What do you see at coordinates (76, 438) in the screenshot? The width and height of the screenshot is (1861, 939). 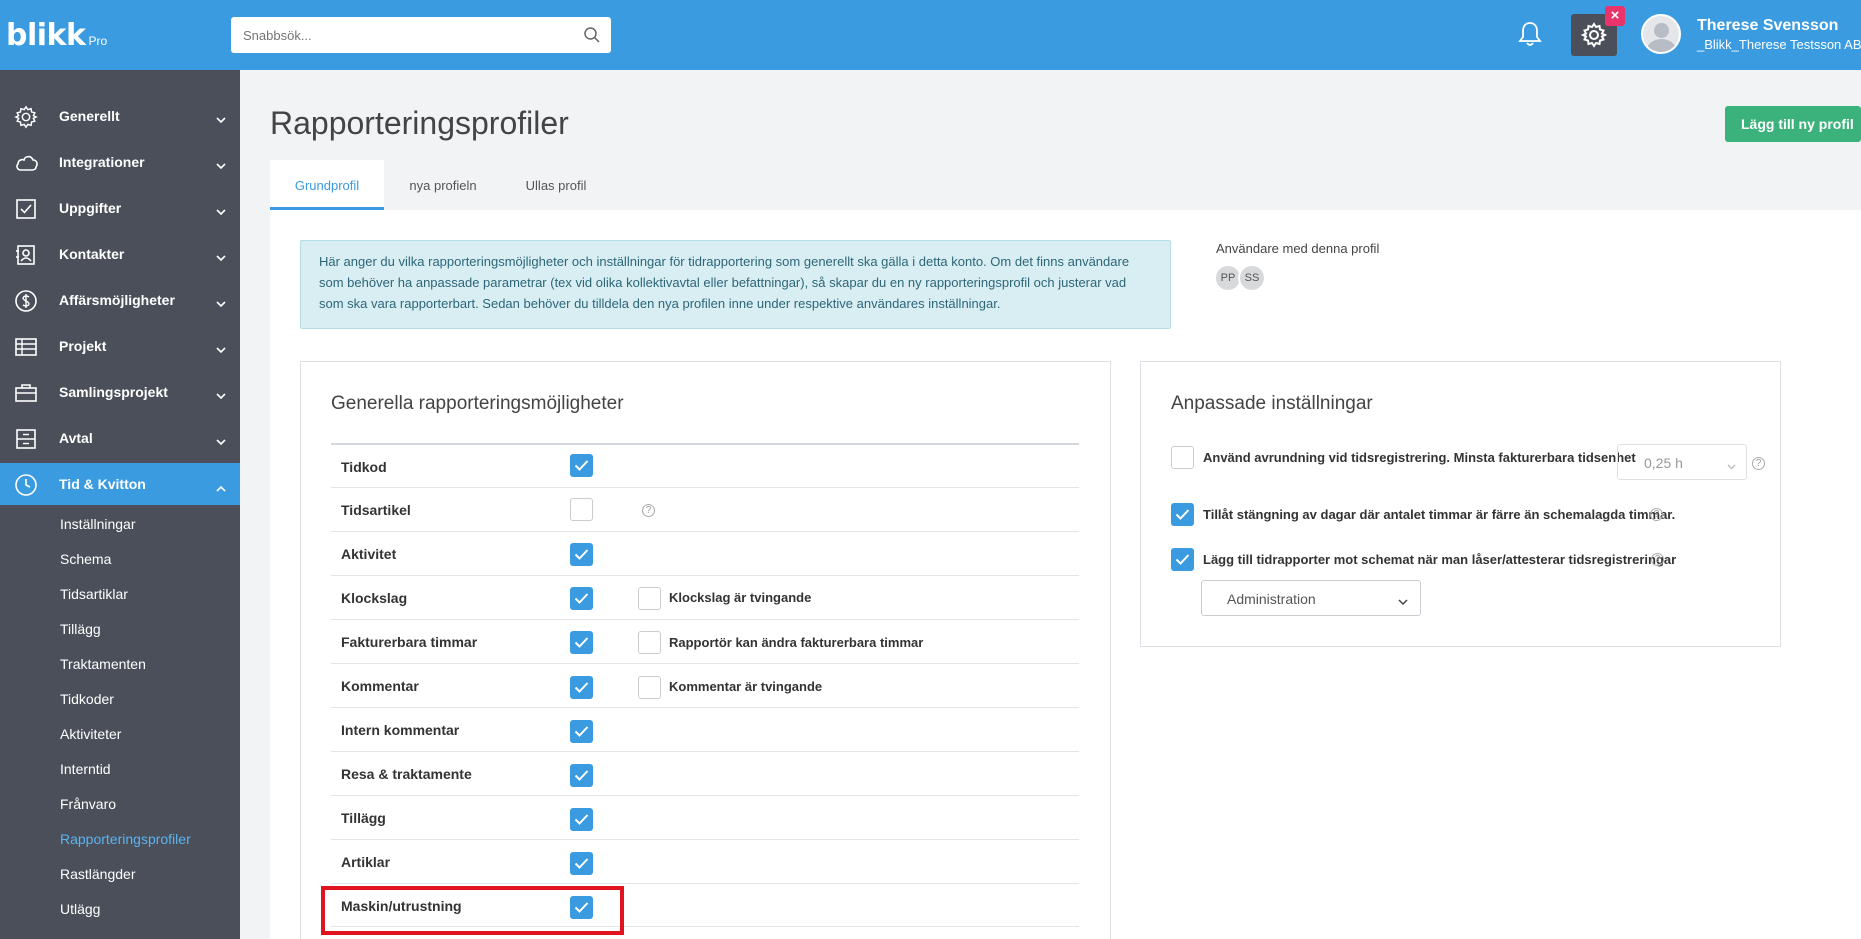 I see `sidebar-item-label: Avtal` at bounding box center [76, 438].